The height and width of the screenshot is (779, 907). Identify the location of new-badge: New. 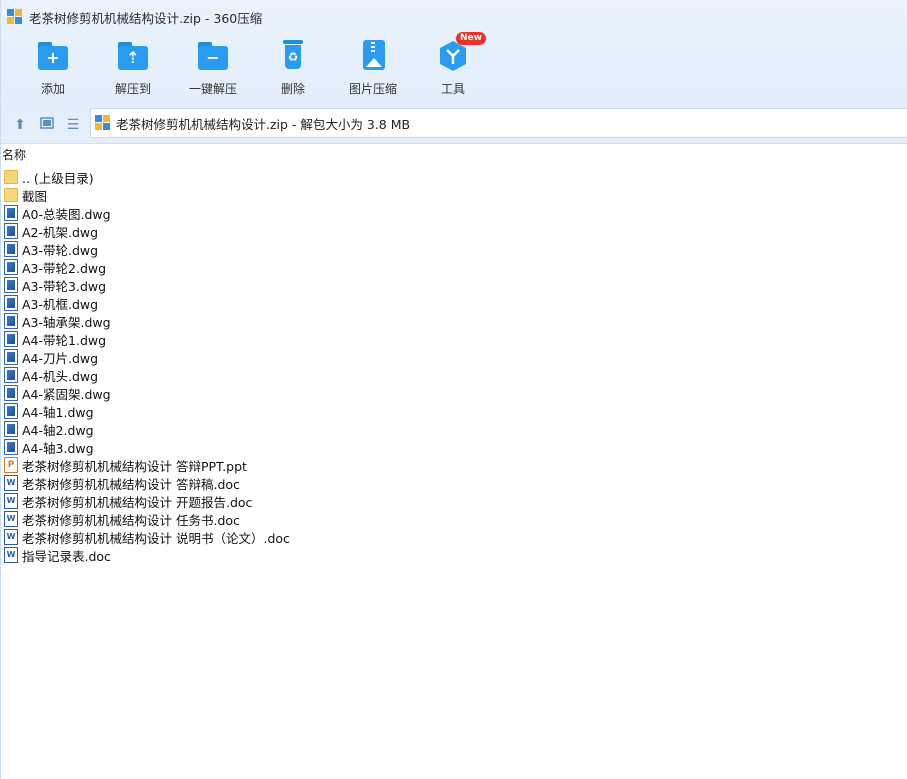
(471, 38).